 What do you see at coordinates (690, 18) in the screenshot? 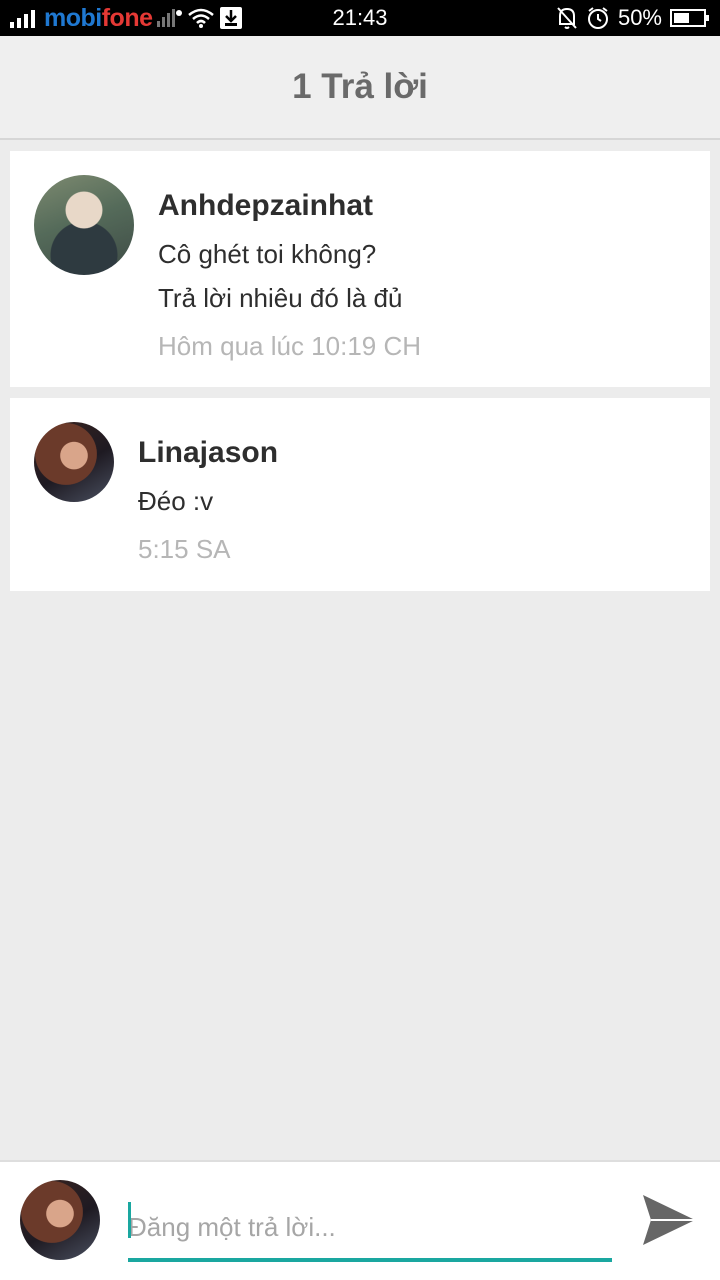
I see `battery-icon` at bounding box center [690, 18].